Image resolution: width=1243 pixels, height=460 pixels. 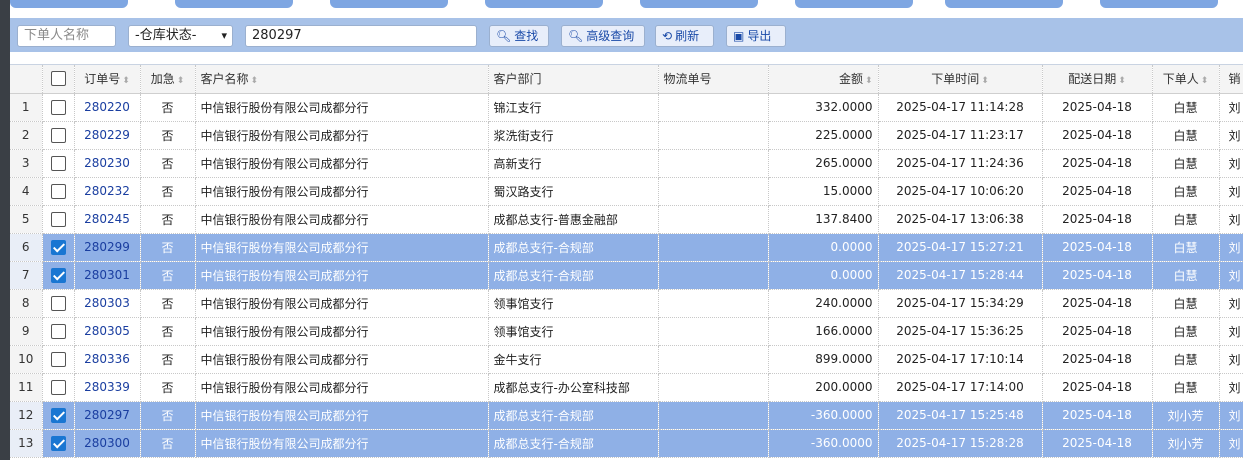 What do you see at coordinates (107, 359) in the screenshot?
I see `order-id-link: 280336` at bounding box center [107, 359].